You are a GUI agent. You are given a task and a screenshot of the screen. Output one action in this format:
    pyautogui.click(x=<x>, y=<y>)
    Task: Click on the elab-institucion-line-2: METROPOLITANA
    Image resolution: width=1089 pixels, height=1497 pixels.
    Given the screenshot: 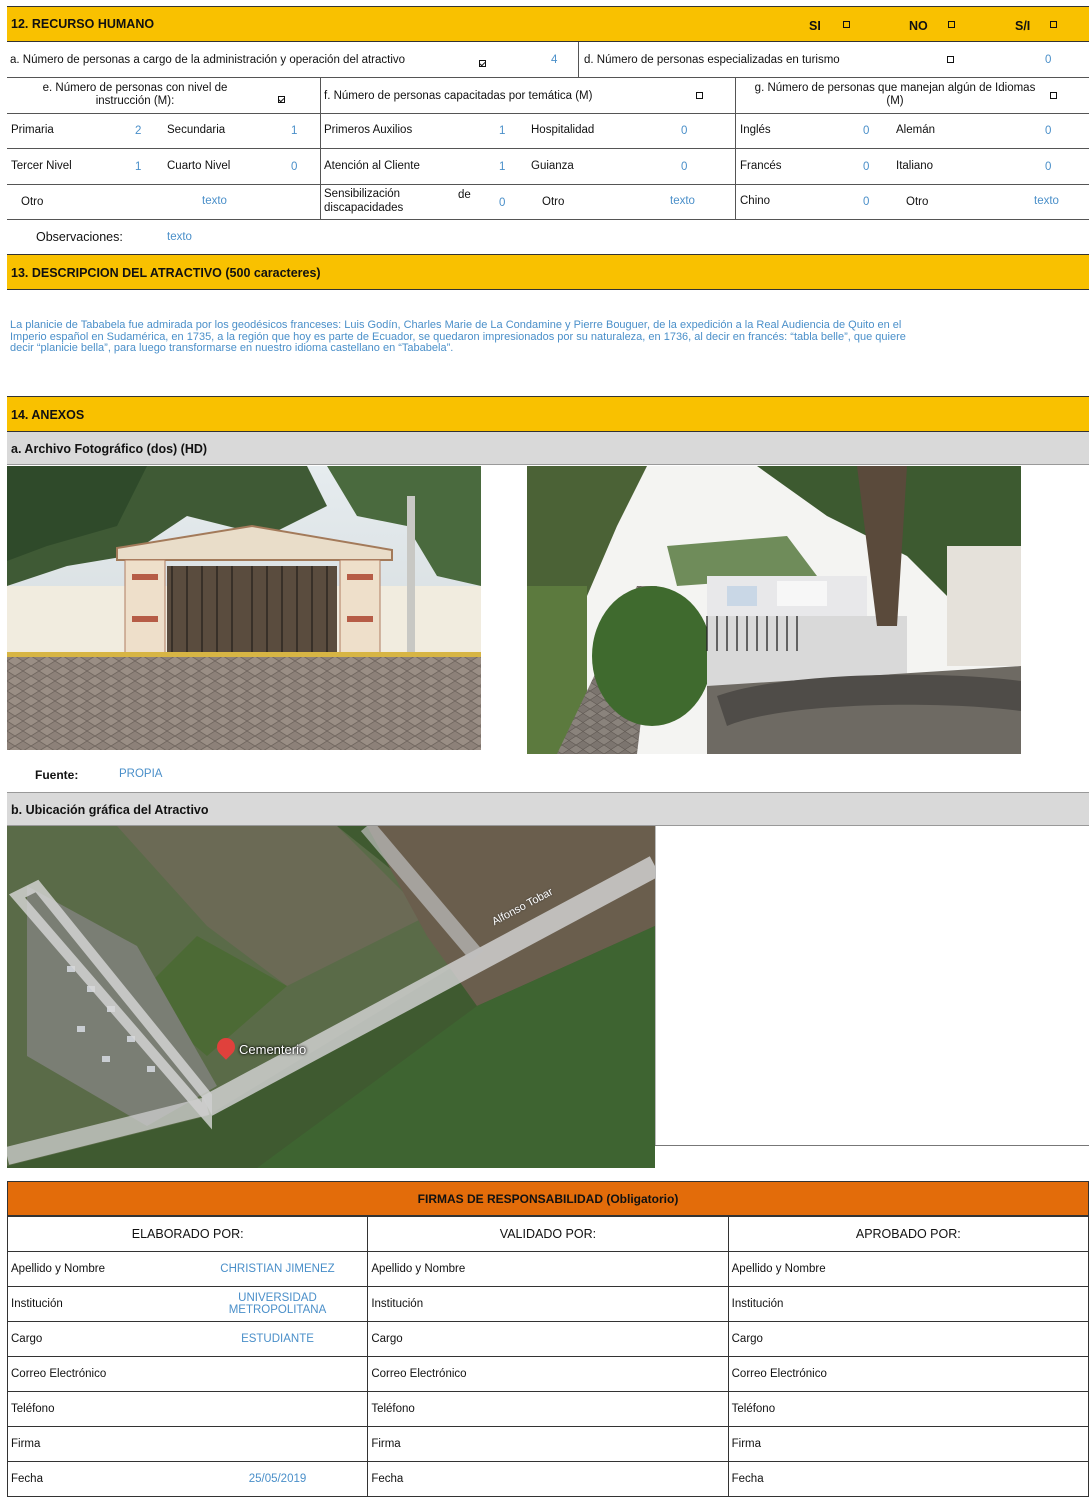 What is the action you would take?
    pyautogui.click(x=277, y=1310)
    